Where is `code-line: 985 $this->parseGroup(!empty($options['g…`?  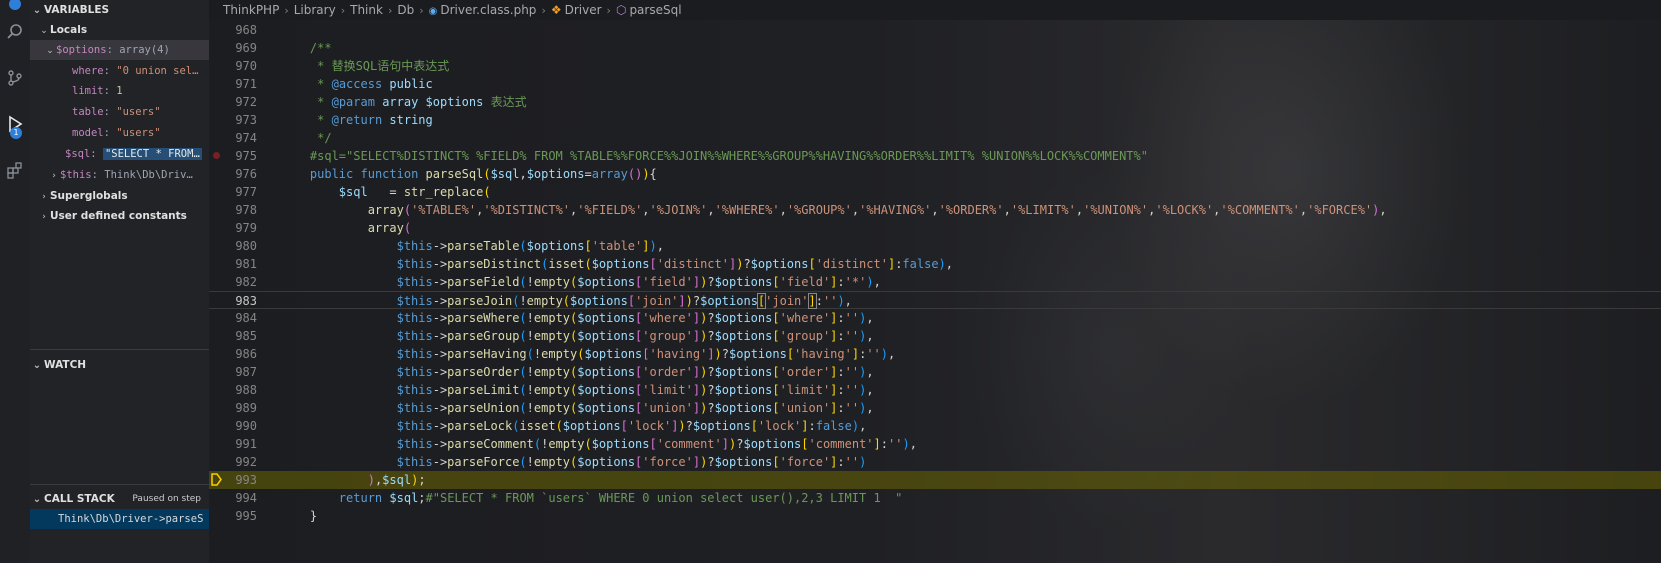 code-line: 985 $this->parseGroup(!empty($options['g… is located at coordinates (935, 336).